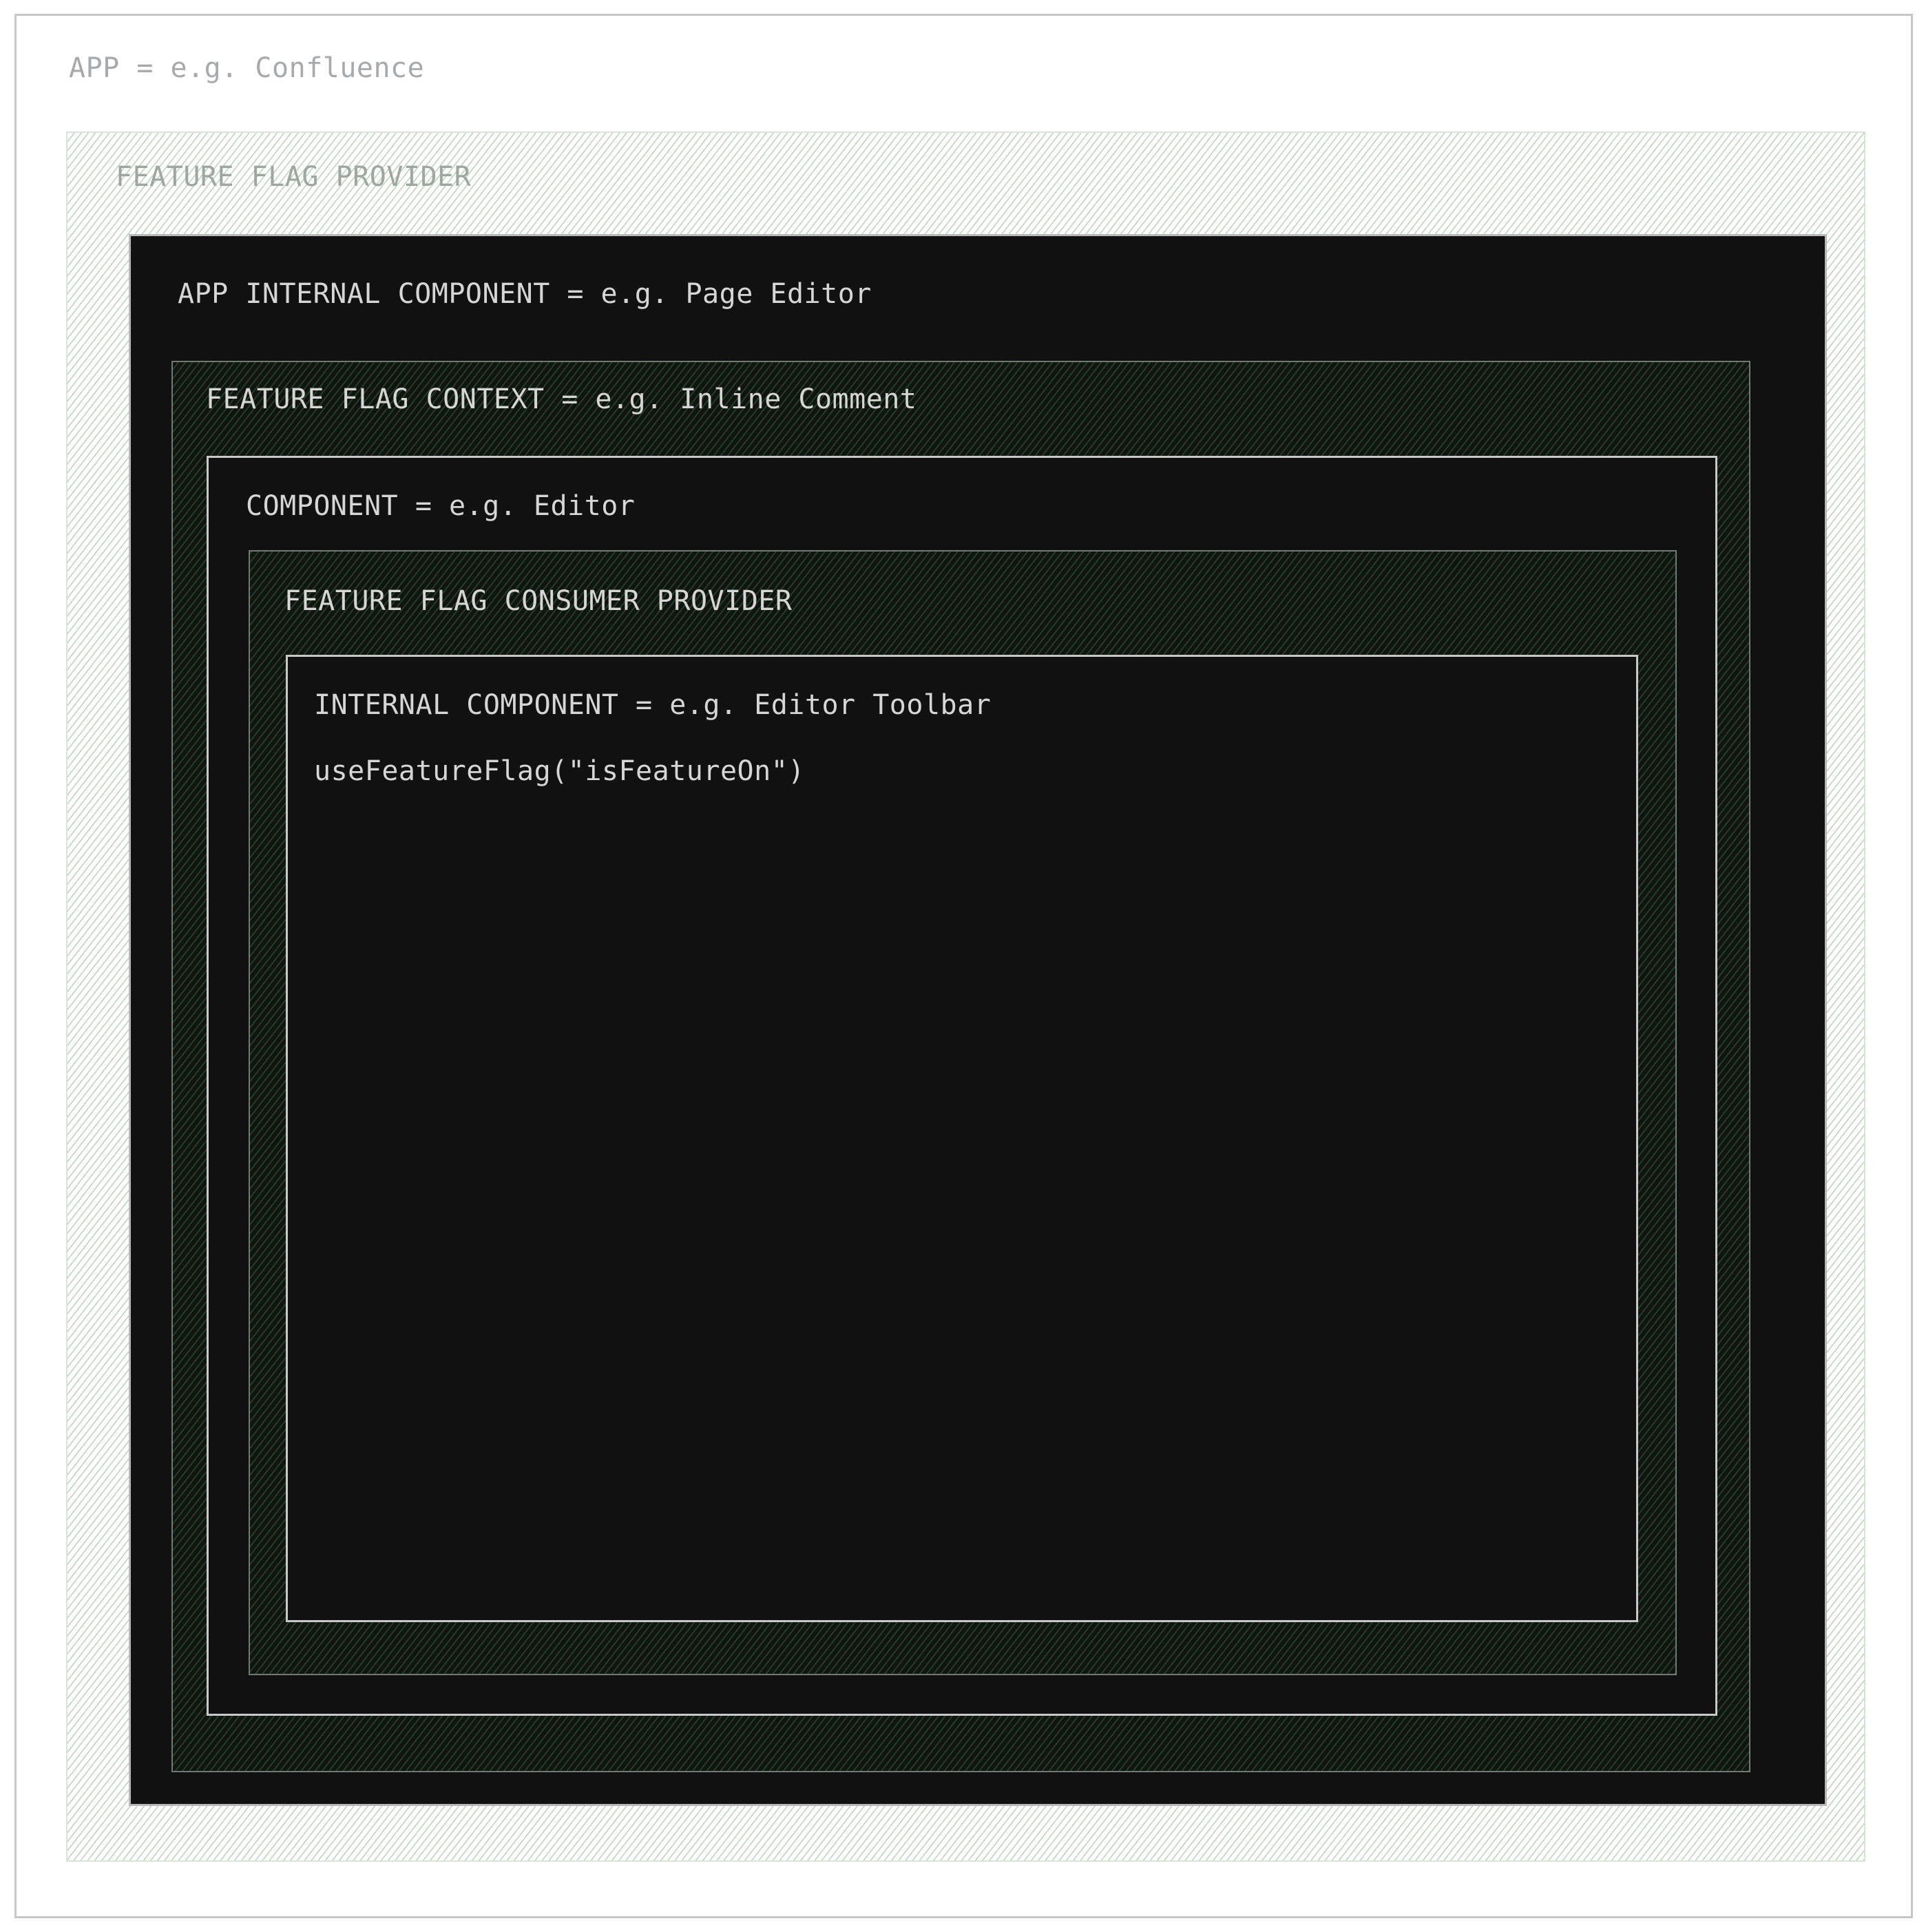  Describe the element at coordinates (247, 68) in the screenshot. I see `app-label: APP = e.g. Confluence` at that location.